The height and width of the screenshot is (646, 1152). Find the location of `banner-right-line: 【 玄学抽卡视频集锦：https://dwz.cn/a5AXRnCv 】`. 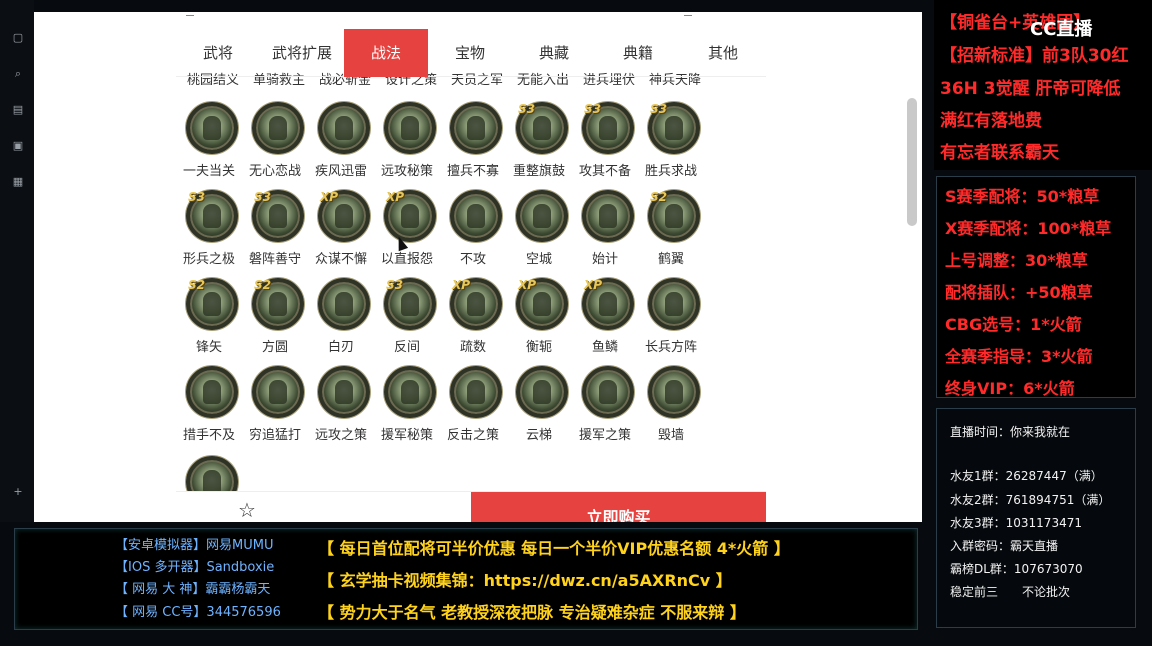

banner-right-line: 【 玄学抽卡视频集锦：https://dwz.cn/a5AXRnCv 】 is located at coordinates (525, 580).